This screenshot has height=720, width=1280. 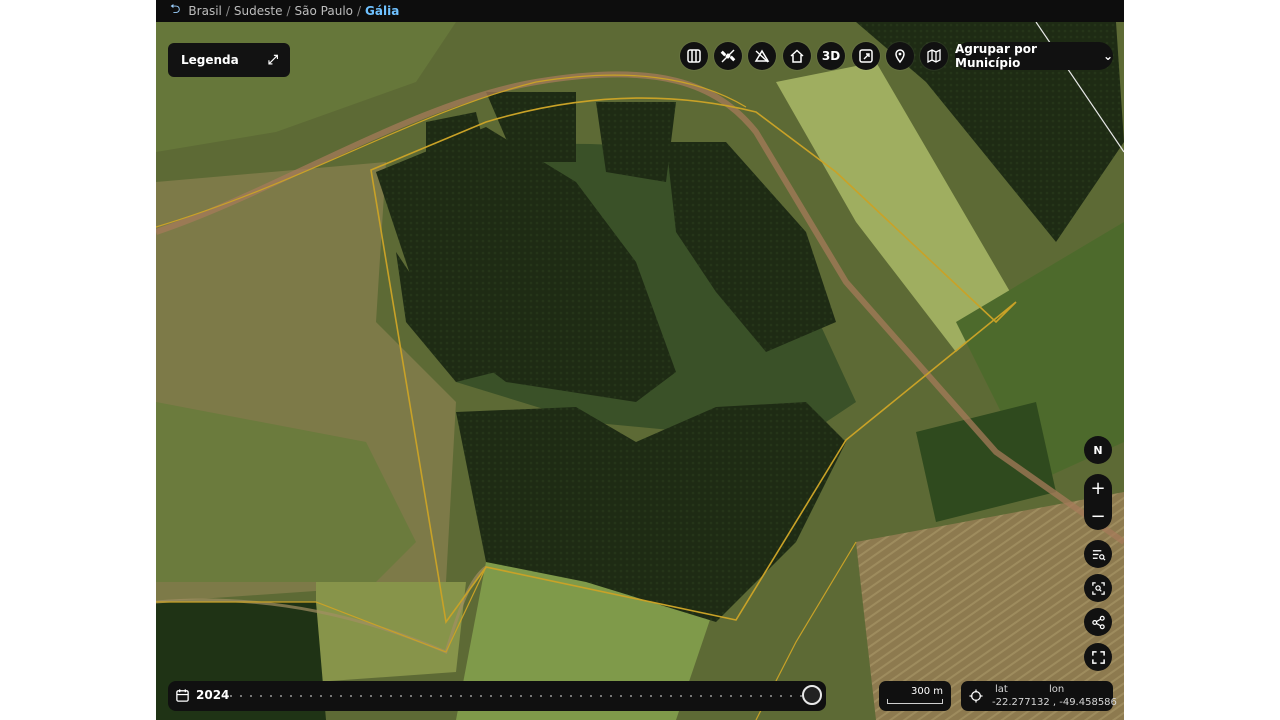 What do you see at coordinates (976, 696) in the screenshot?
I see `crosshair-icon` at bounding box center [976, 696].